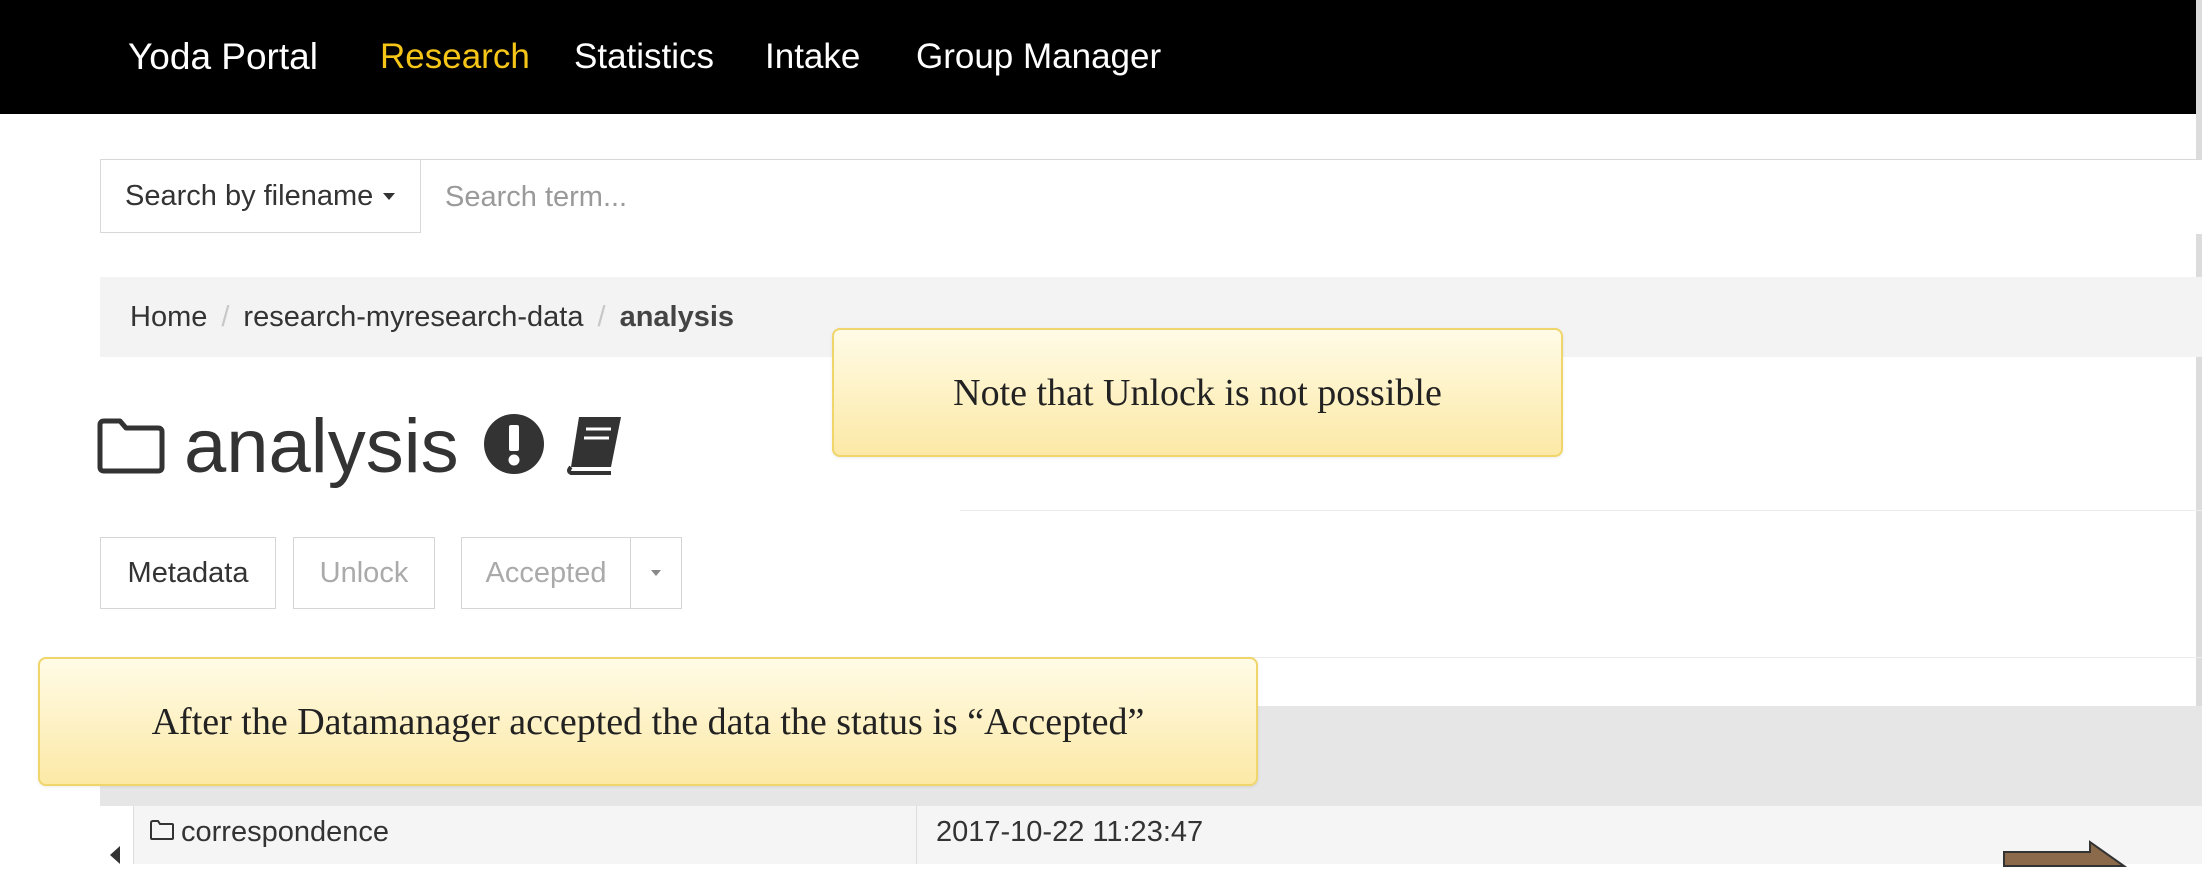  I want to click on brand-link: Yoda Portal, so click(223, 57).